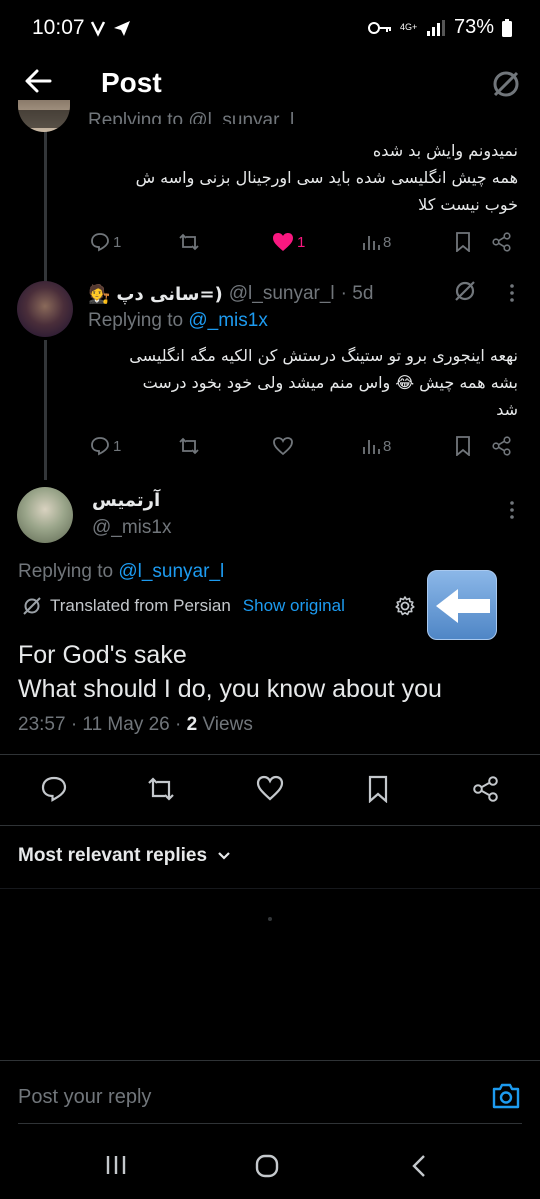  What do you see at coordinates (248, 1097) in the screenshot?
I see `reply-input: Post your reply` at bounding box center [248, 1097].